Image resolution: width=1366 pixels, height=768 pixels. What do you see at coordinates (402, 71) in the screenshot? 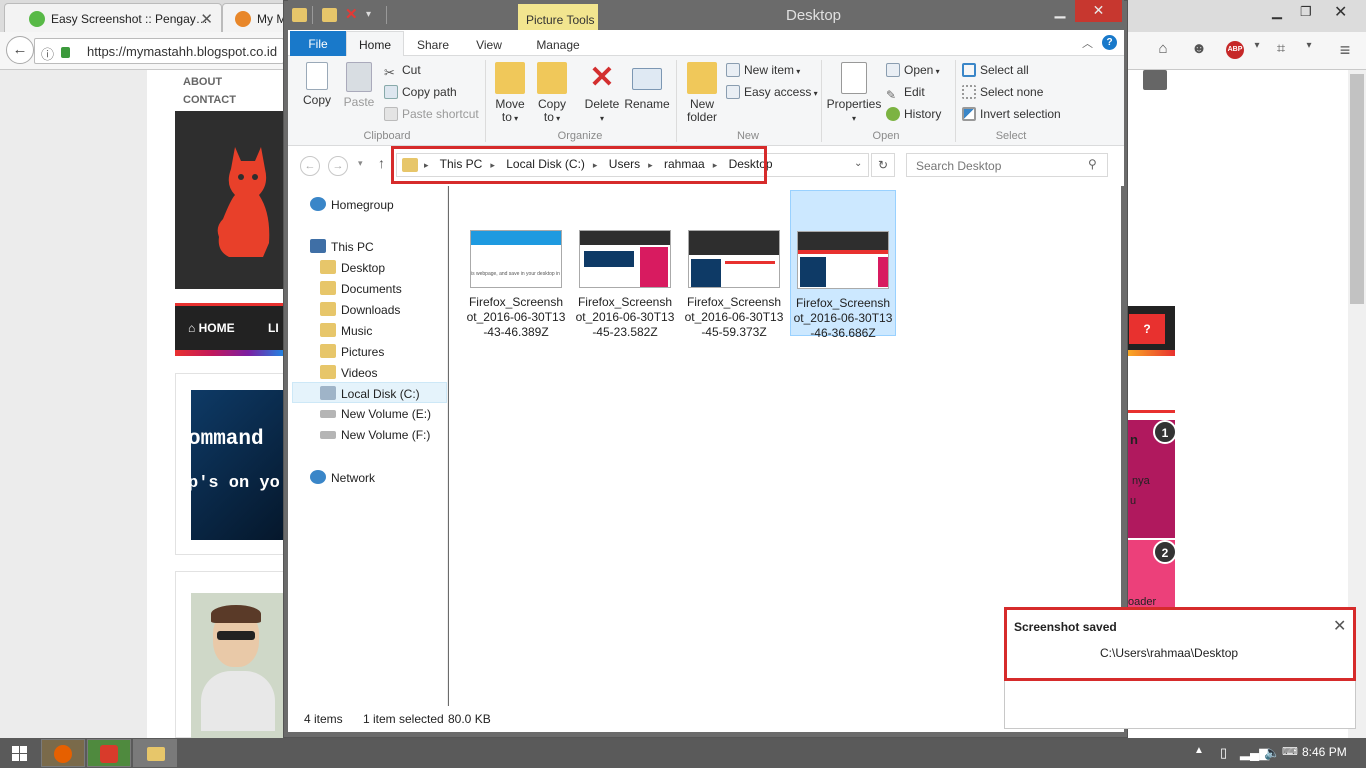
I see `cut-button: ✂ Cut` at bounding box center [402, 71].